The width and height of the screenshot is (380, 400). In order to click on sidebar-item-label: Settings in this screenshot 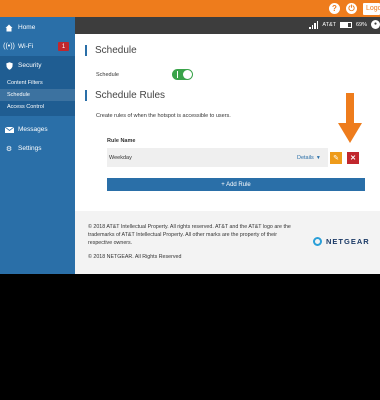, I will do `click(30, 148)`.